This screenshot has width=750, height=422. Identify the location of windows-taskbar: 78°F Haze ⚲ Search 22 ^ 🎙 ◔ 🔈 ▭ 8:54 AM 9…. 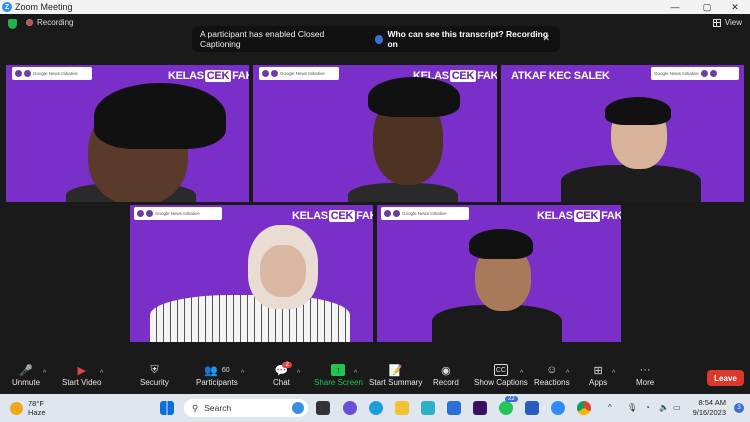
(375, 408).